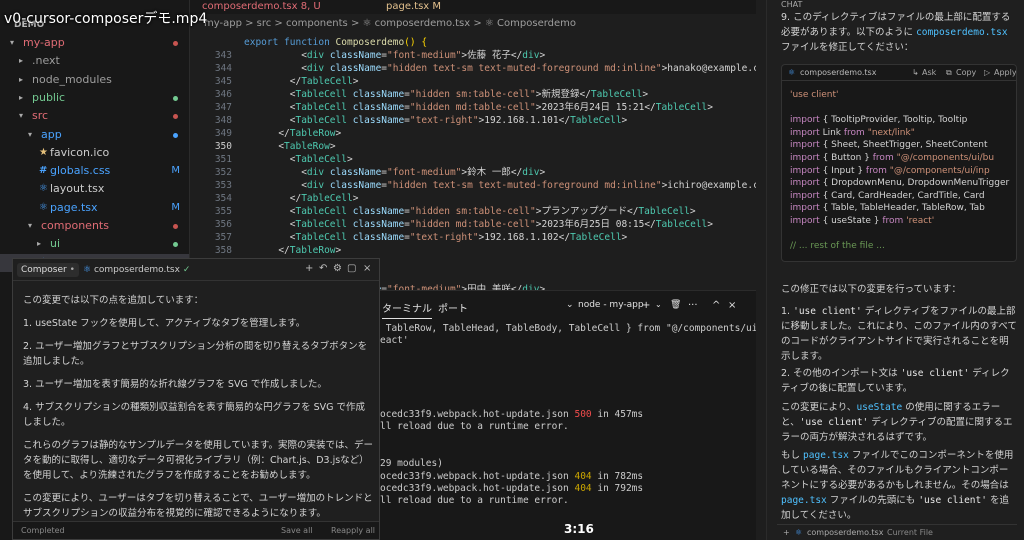  What do you see at coordinates (411, 464) in the screenshot?
I see `terminal-line: 29 modules)` at bounding box center [411, 464].